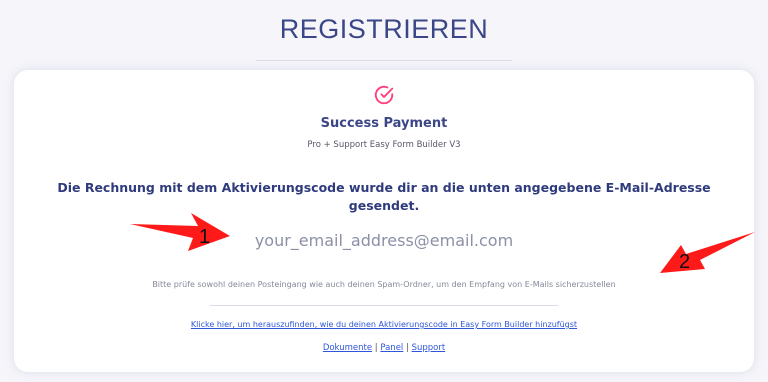  What do you see at coordinates (384, 95) in the screenshot?
I see `check-circle-icon` at bounding box center [384, 95].